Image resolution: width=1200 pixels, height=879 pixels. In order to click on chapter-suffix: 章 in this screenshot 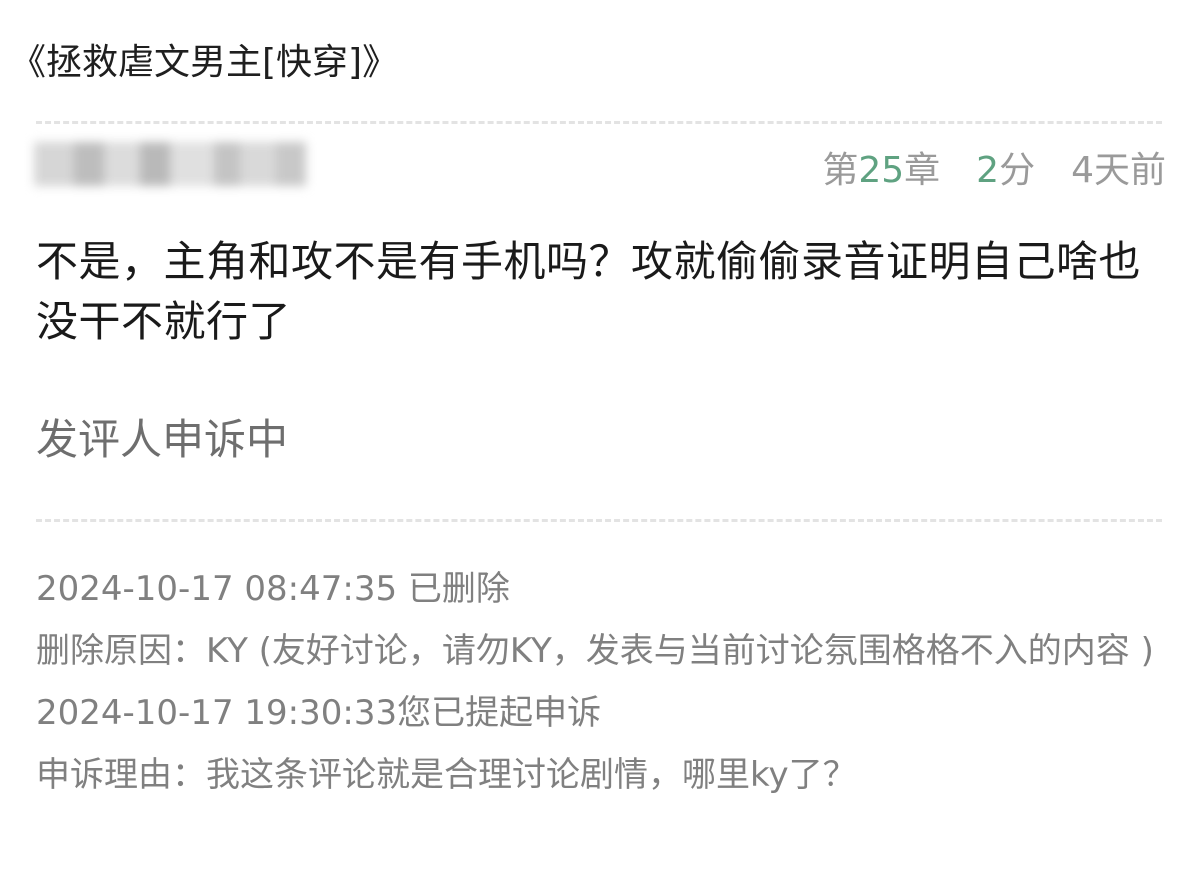, I will do `click(922, 170)`.